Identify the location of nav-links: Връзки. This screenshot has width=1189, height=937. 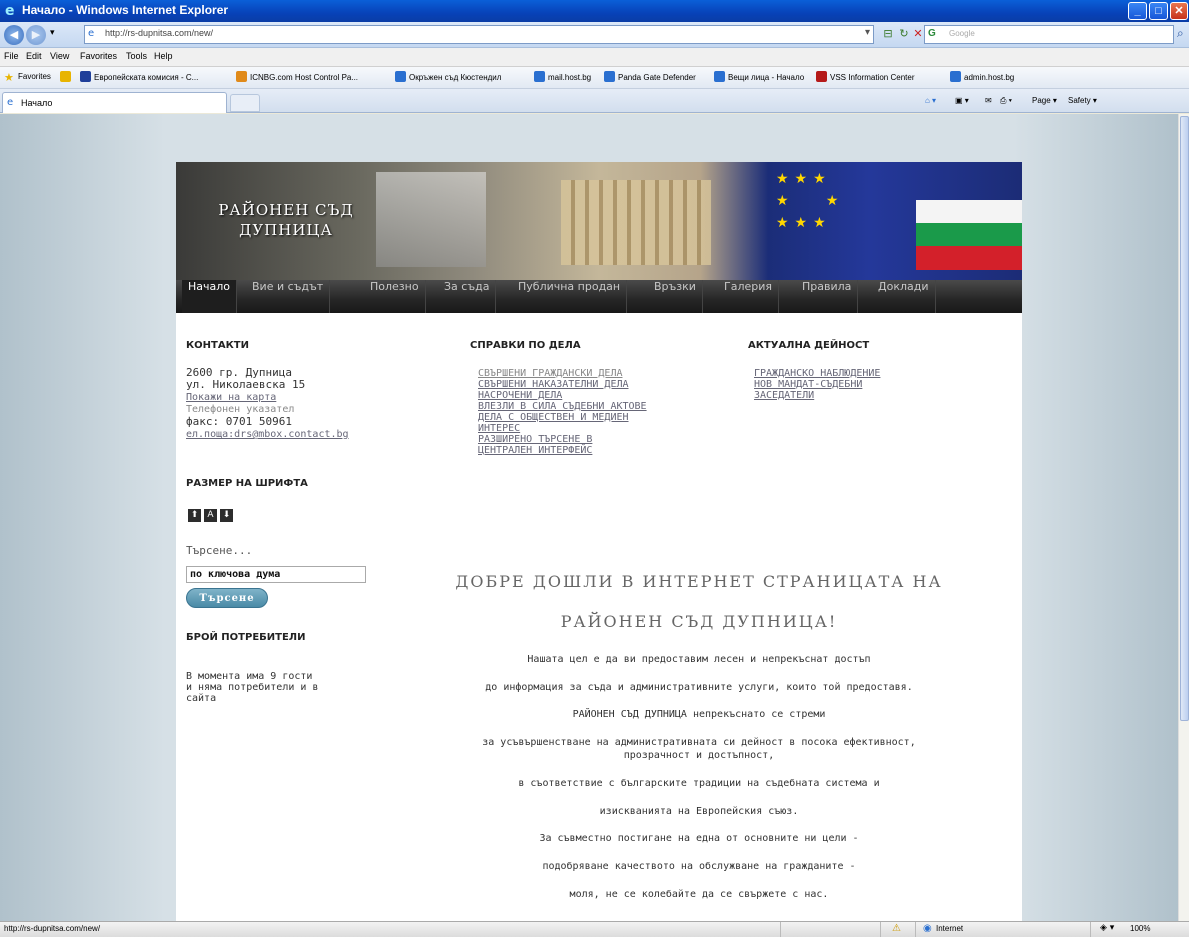
(675, 296).